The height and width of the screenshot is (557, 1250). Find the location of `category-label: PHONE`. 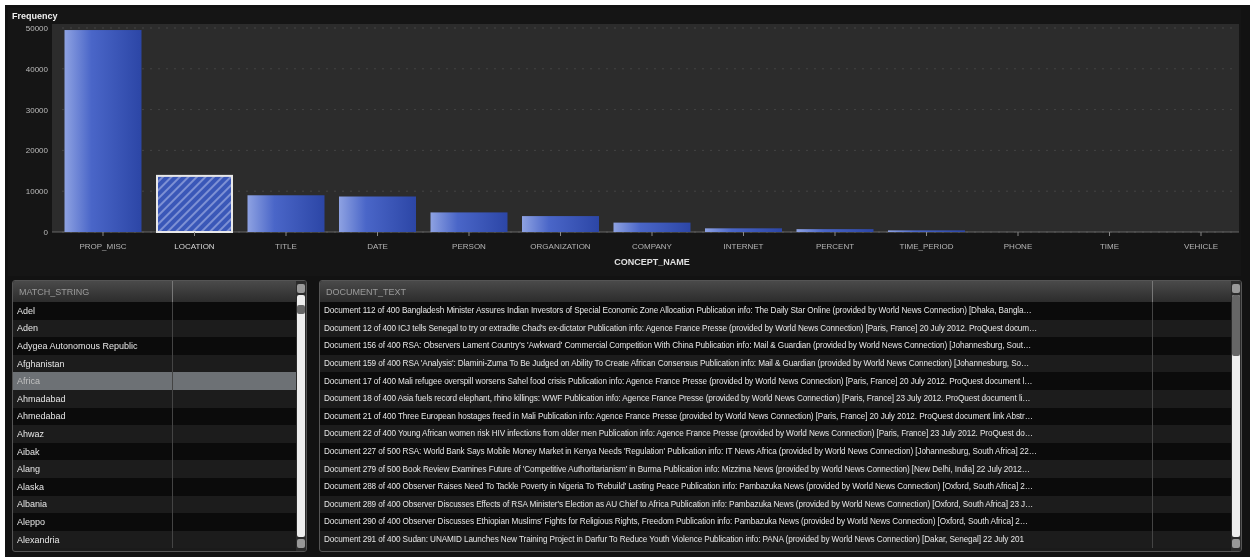

category-label: PHONE is located at coordinates (1018, 246).